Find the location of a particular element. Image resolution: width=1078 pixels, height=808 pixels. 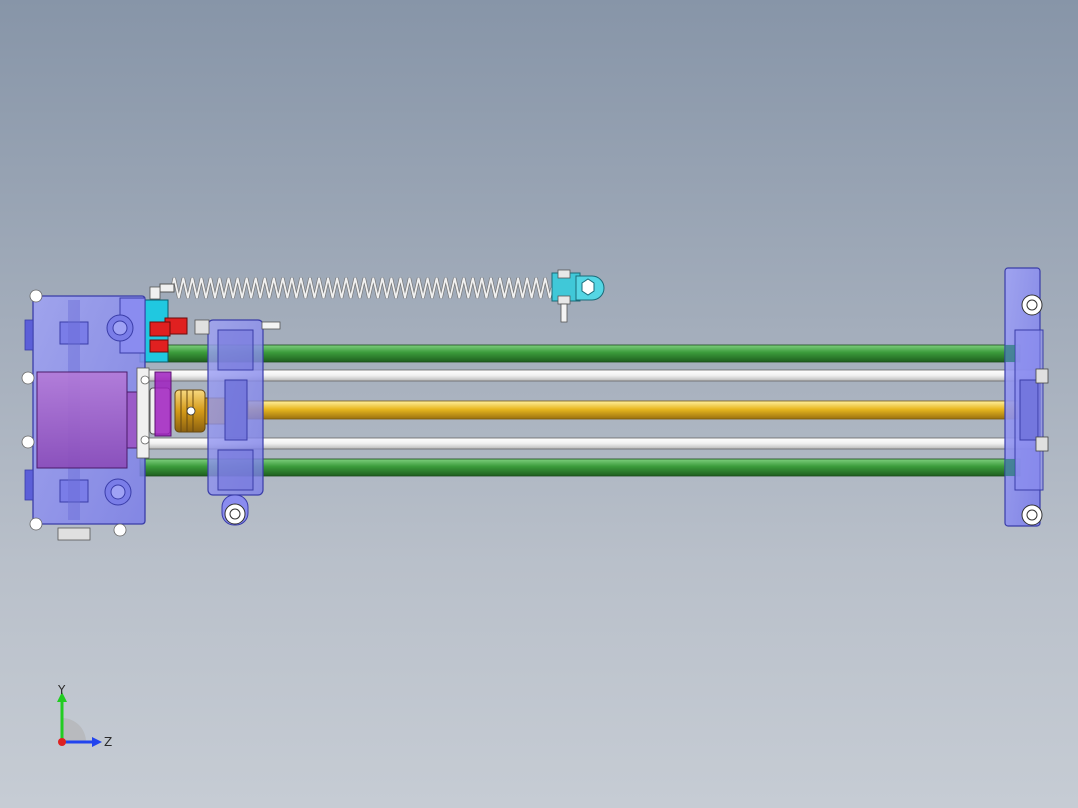

z-axis-label: Z is located at coordinates (108, 742).